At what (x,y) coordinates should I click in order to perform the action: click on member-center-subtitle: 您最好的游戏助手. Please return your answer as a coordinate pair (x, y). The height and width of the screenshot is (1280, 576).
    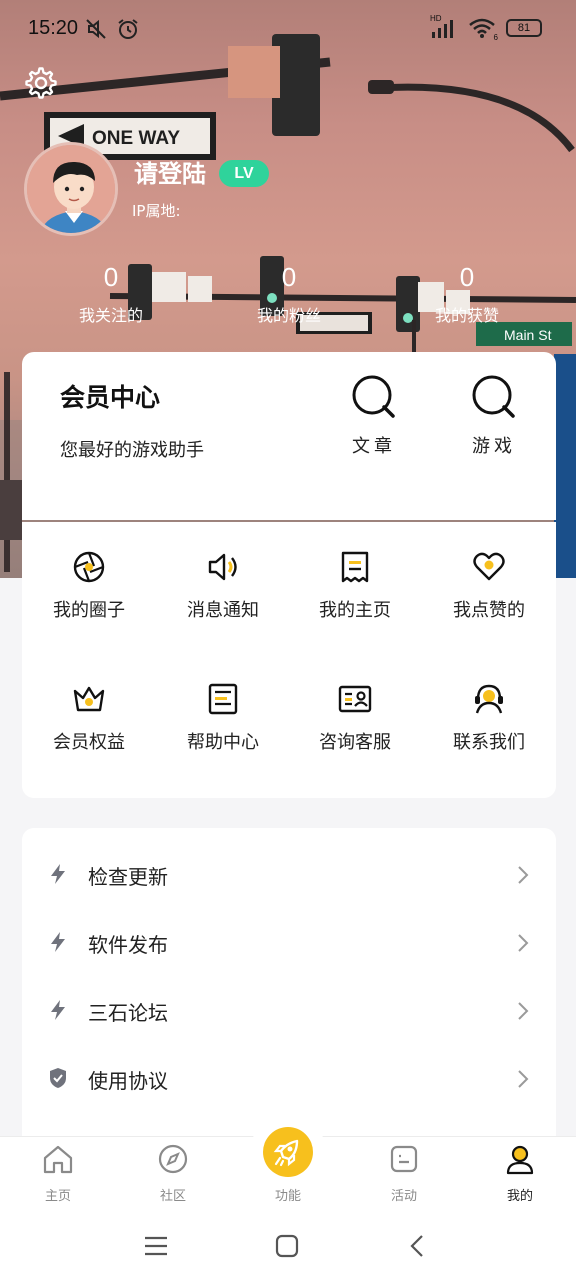
    Looking at the image, I should click on (132, 450).